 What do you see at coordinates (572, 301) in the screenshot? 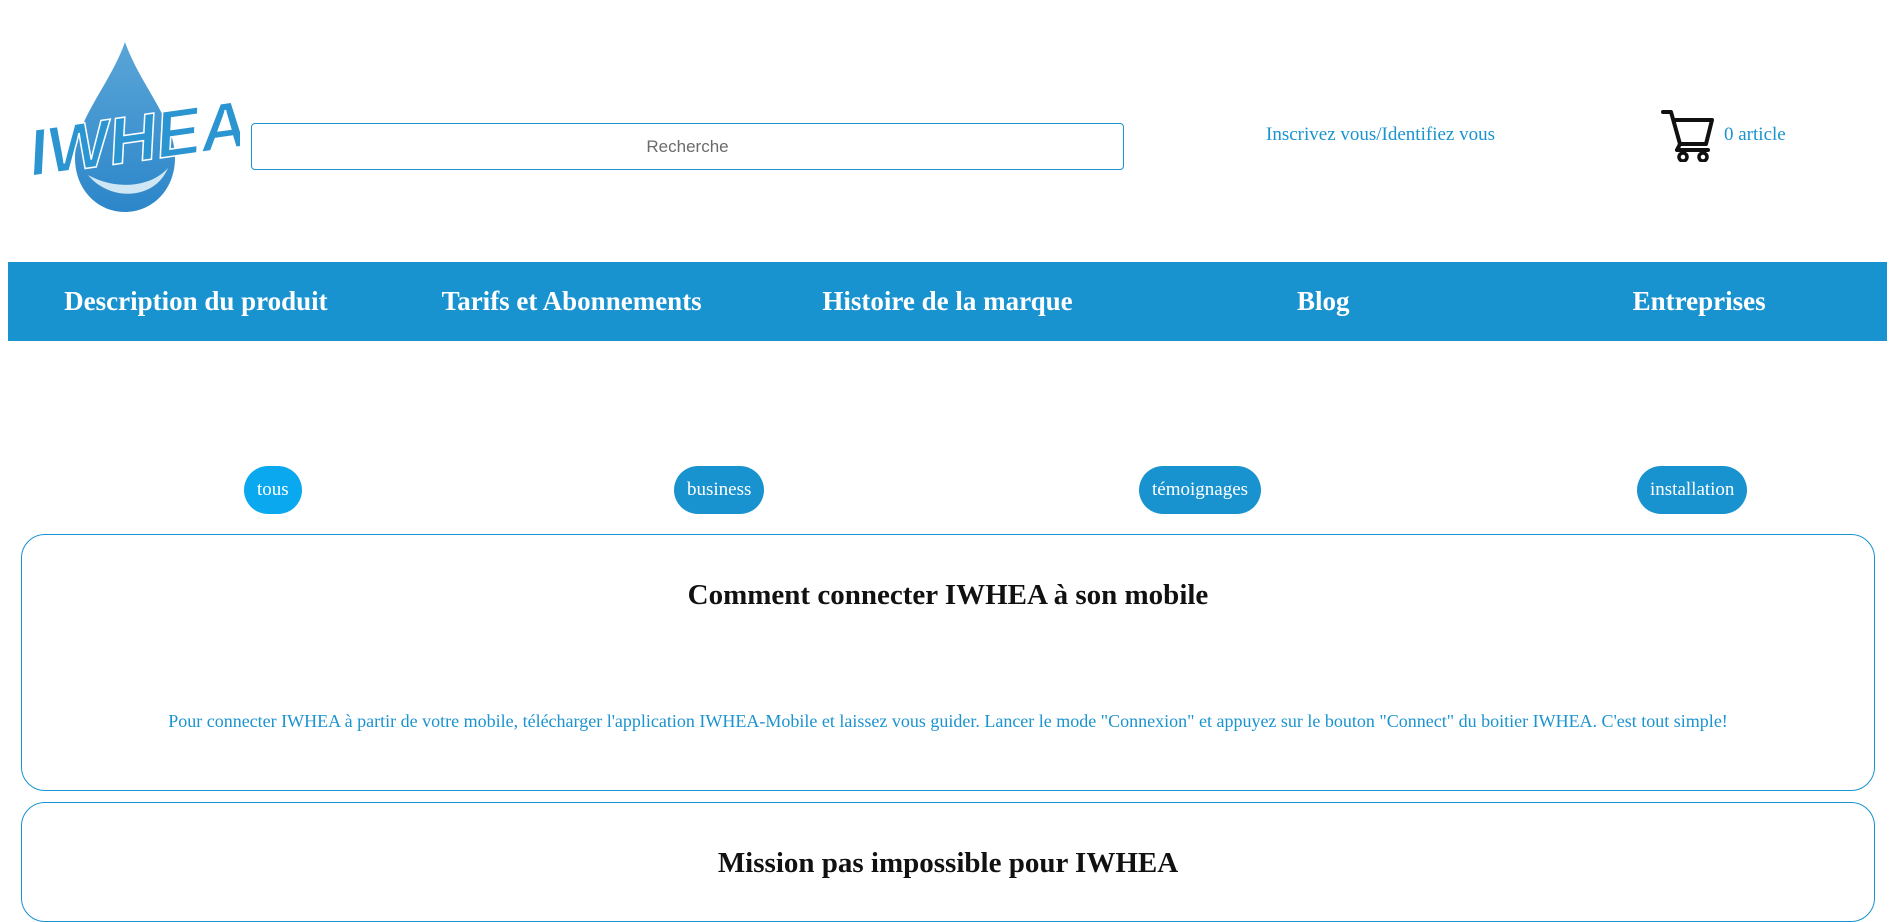
I see `nav-item-pricing: Tarifs et Abonnements` at bounding box center [572, 301].